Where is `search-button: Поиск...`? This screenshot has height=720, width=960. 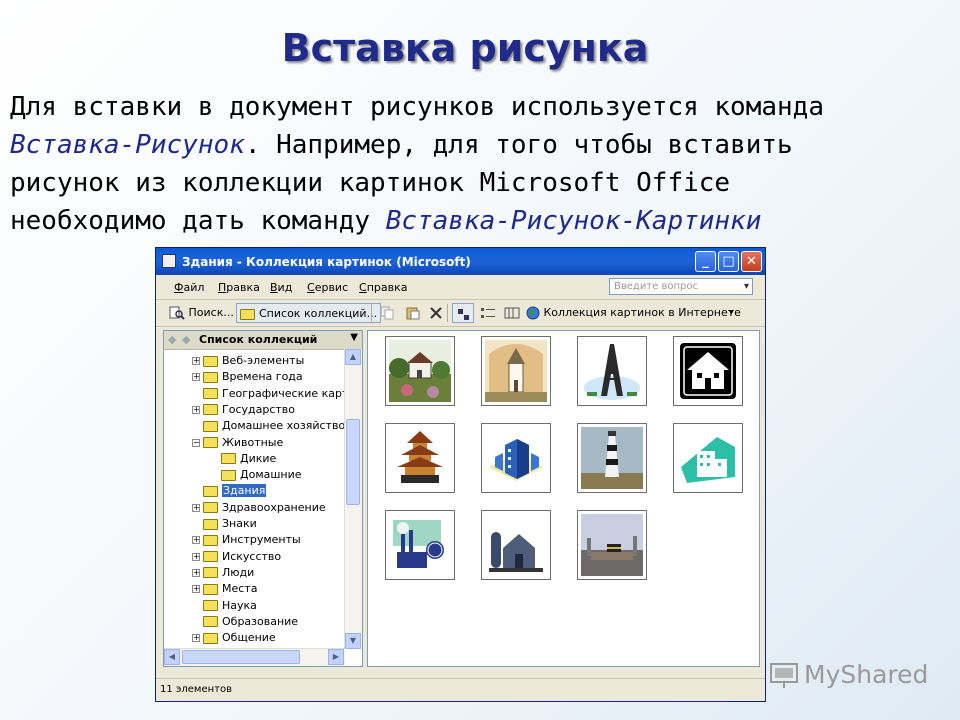 search-button: Поиск... is located at coordinates (201, 313).